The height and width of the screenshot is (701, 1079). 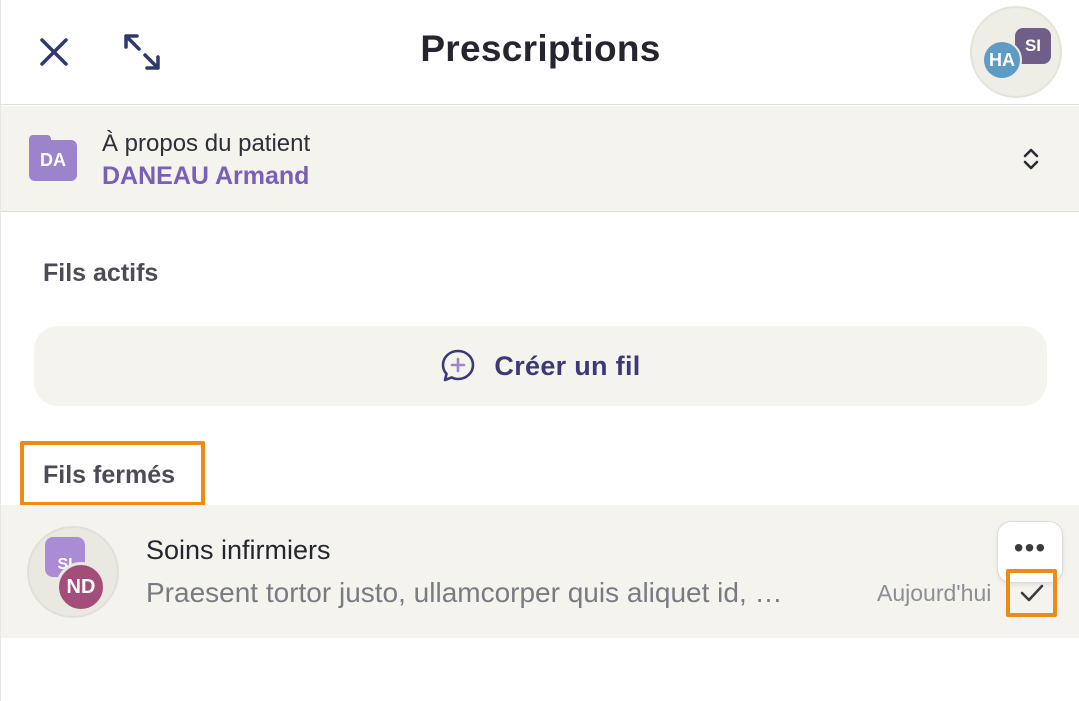 I want to click on thread-avatar-group: SI ND, so click(x=73, y=572).